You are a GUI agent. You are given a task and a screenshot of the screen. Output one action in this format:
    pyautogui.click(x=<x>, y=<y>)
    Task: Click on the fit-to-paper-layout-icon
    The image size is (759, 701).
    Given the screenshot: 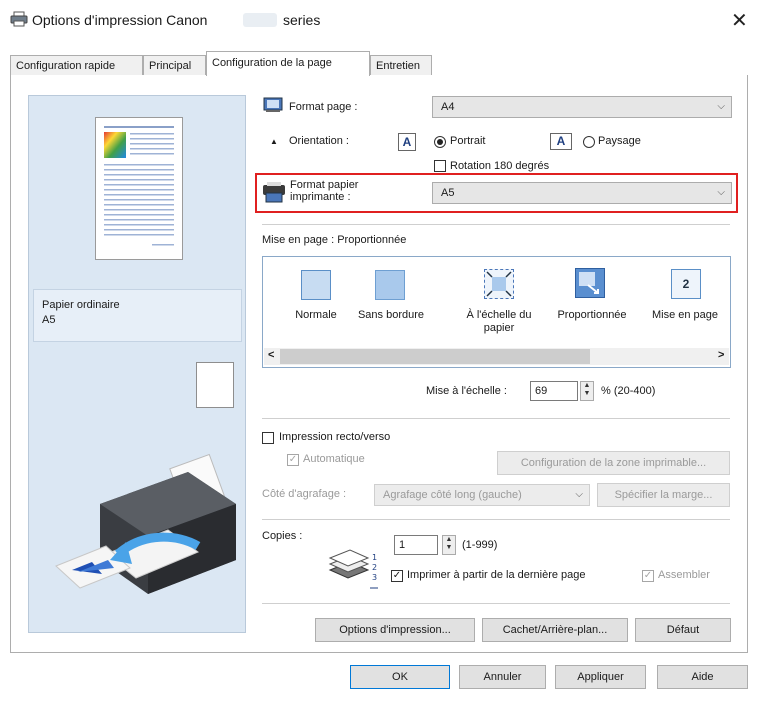 What is the action you would take?
    pyautogui.click(x=499, y=284)
    